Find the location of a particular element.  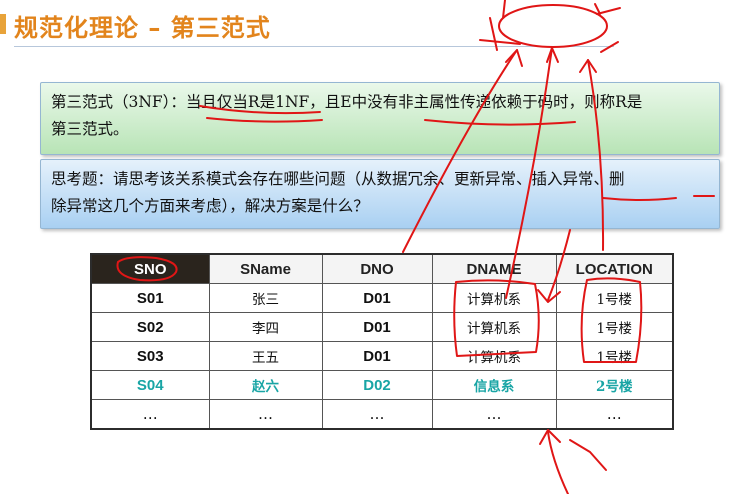

ink-bottom-stroke is located at coordinates (588, 455).